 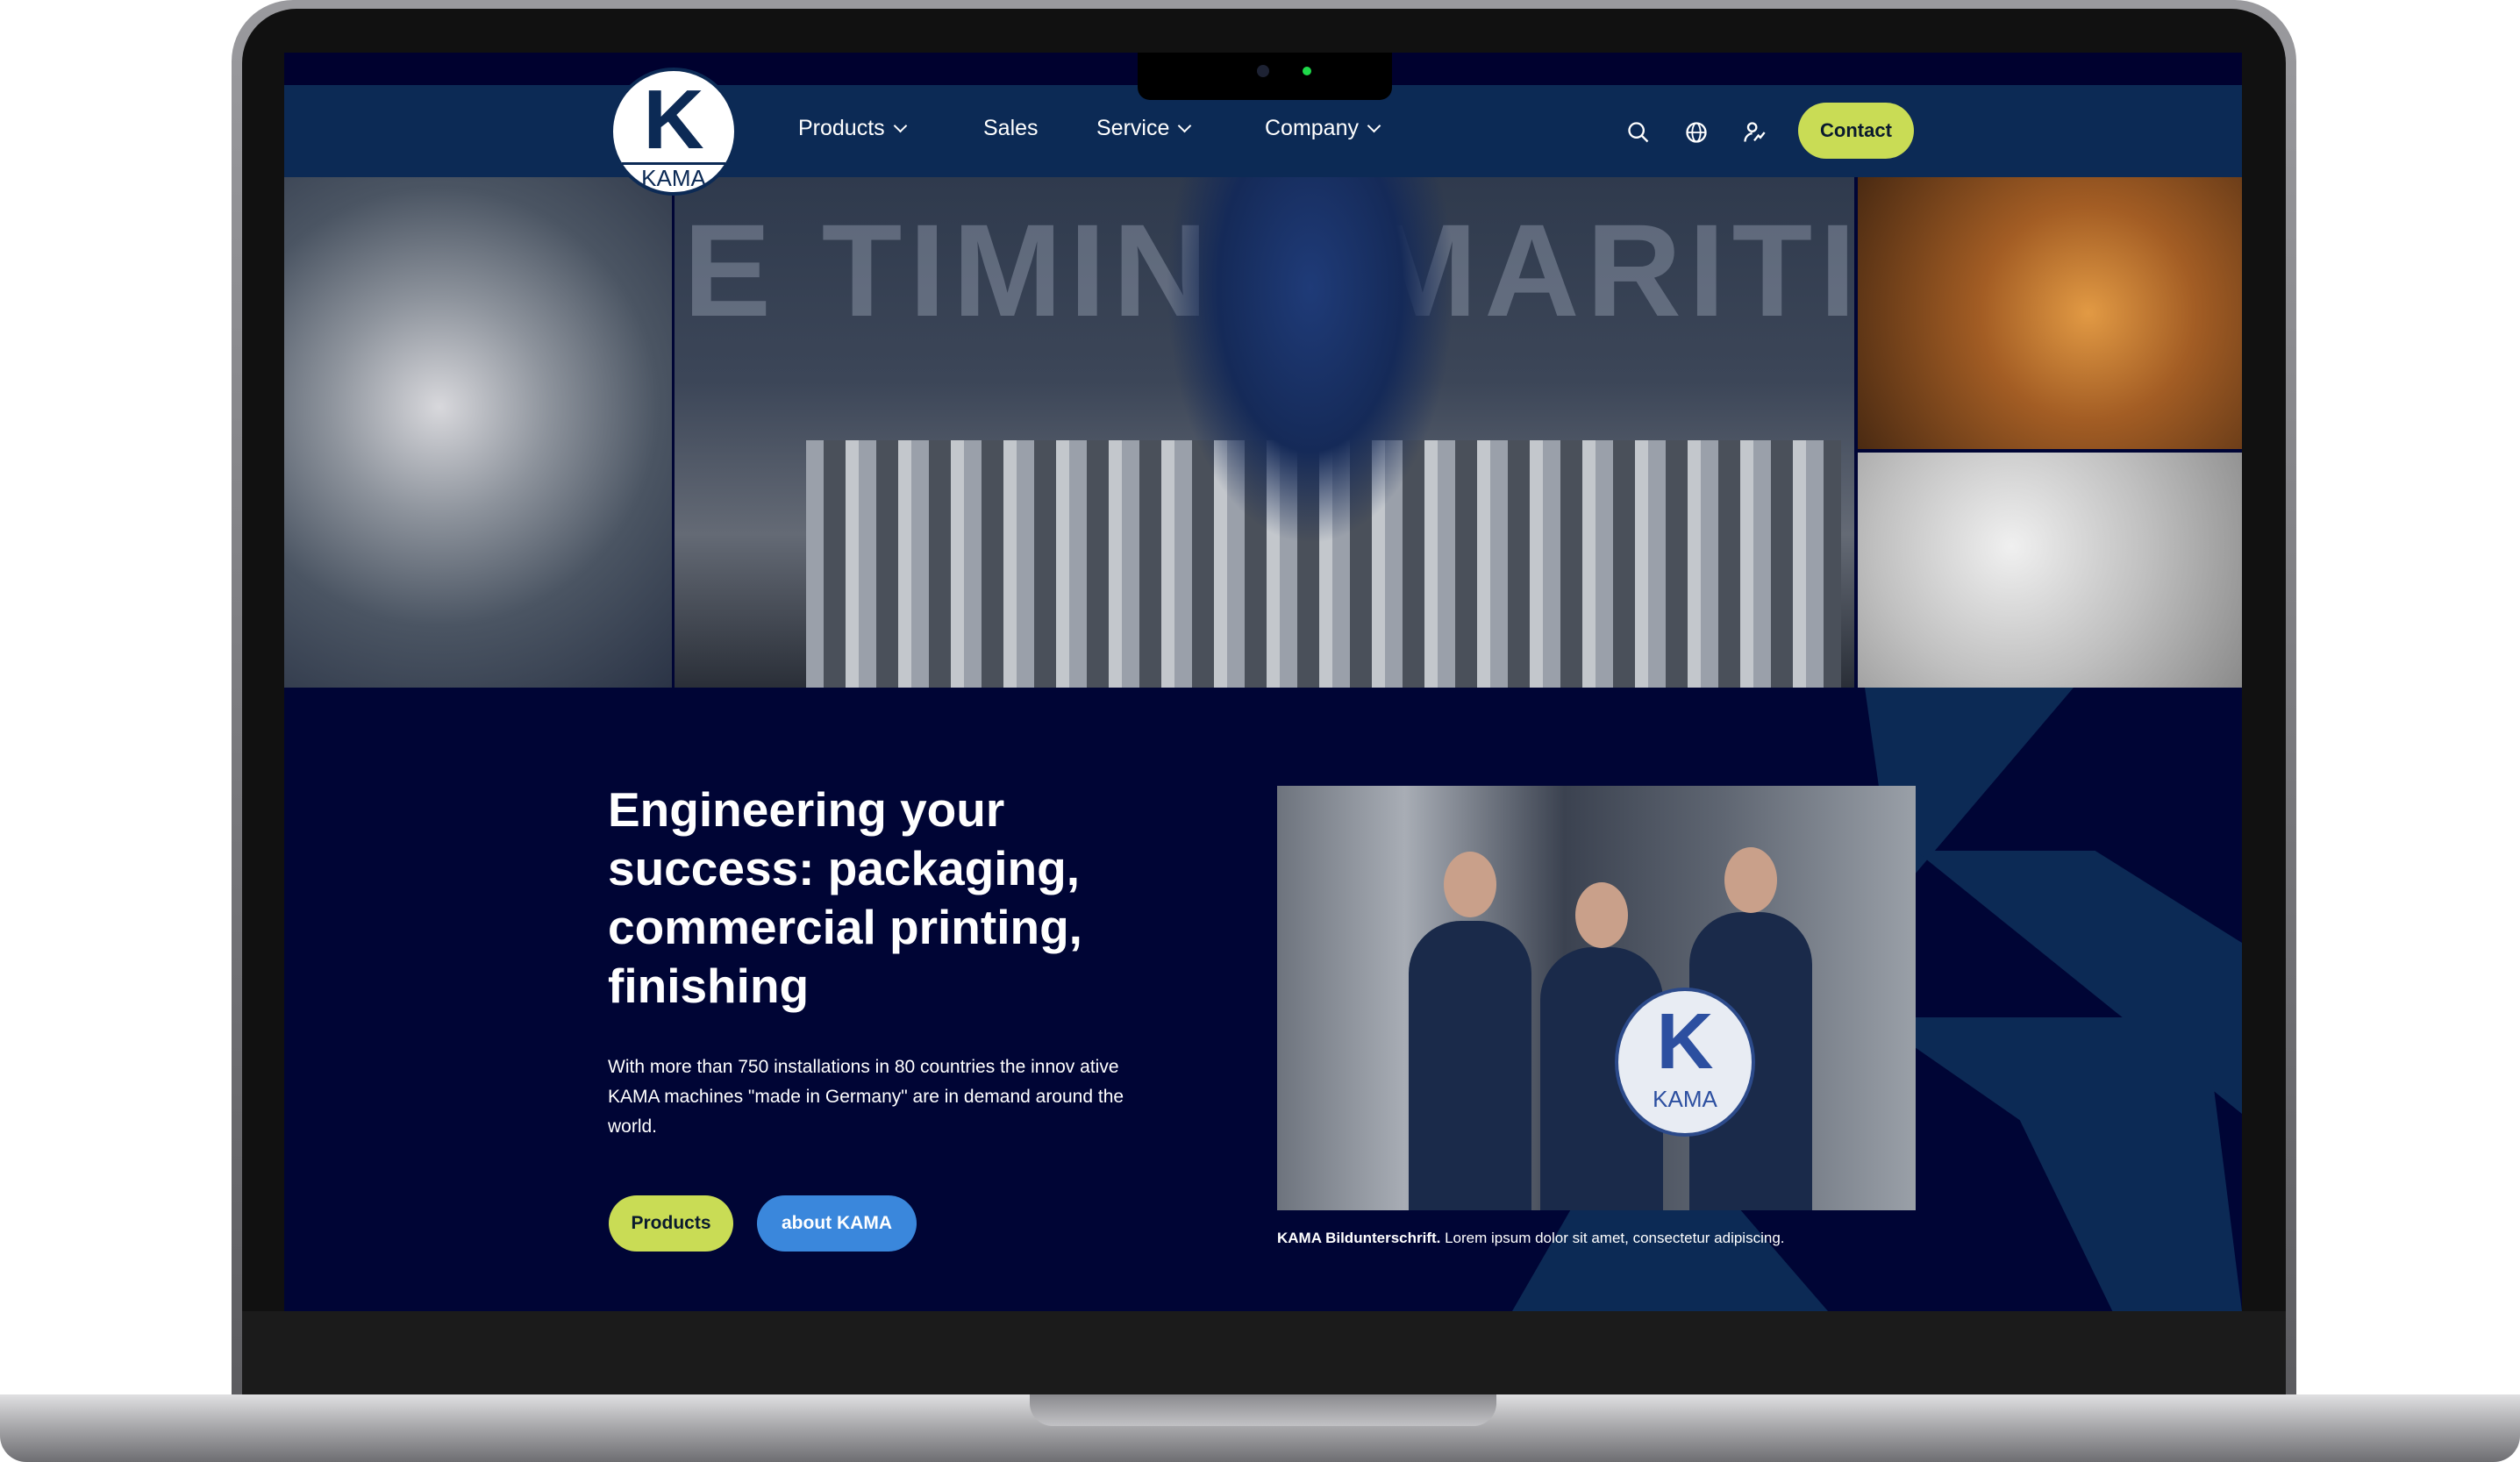 What do you see at coordinates (478, 432) in the screenshot?
I see `hero-image-gears` at bounding box center [478, 432].